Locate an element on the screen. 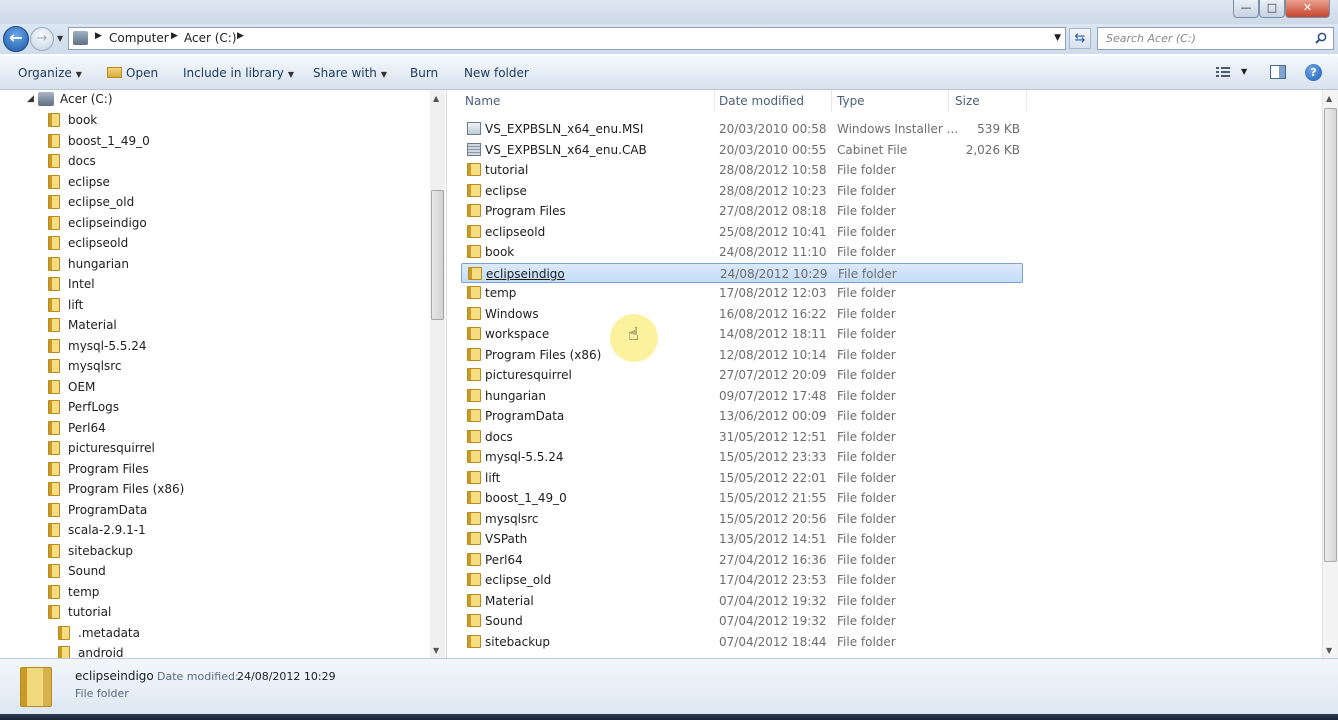 Image resolution: width=1338 pixels, height=720 pixels. file-row: Windows 16/08/2012 16:22 File folder is located at coordinates (742, 314).